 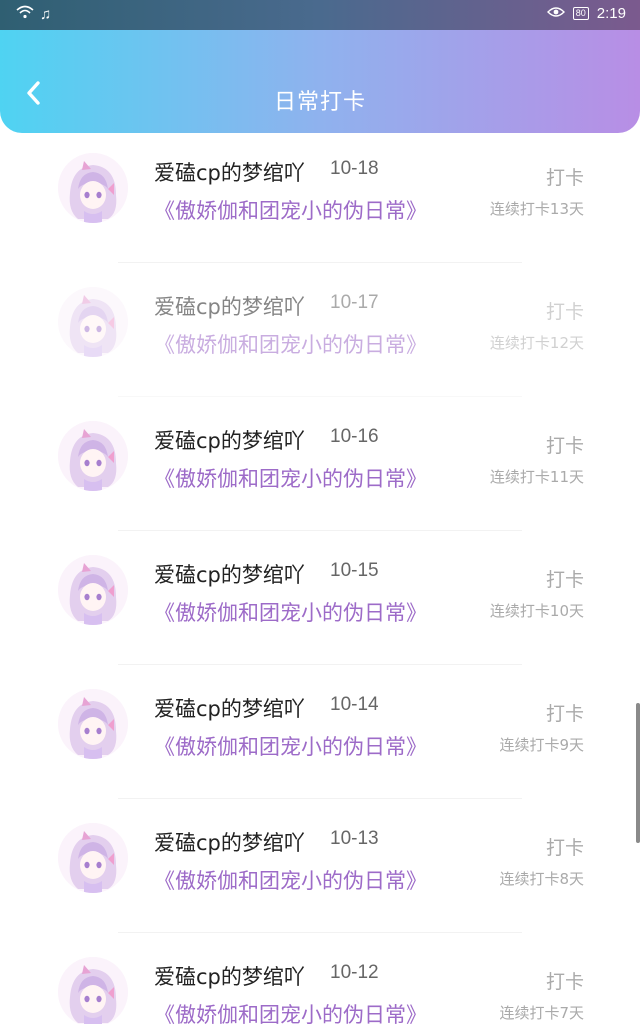 What do you see at coordinates (536, 343) in the screenshot?
I see `streak-count: 连续打卡12天` at bounding box center [536, 343].